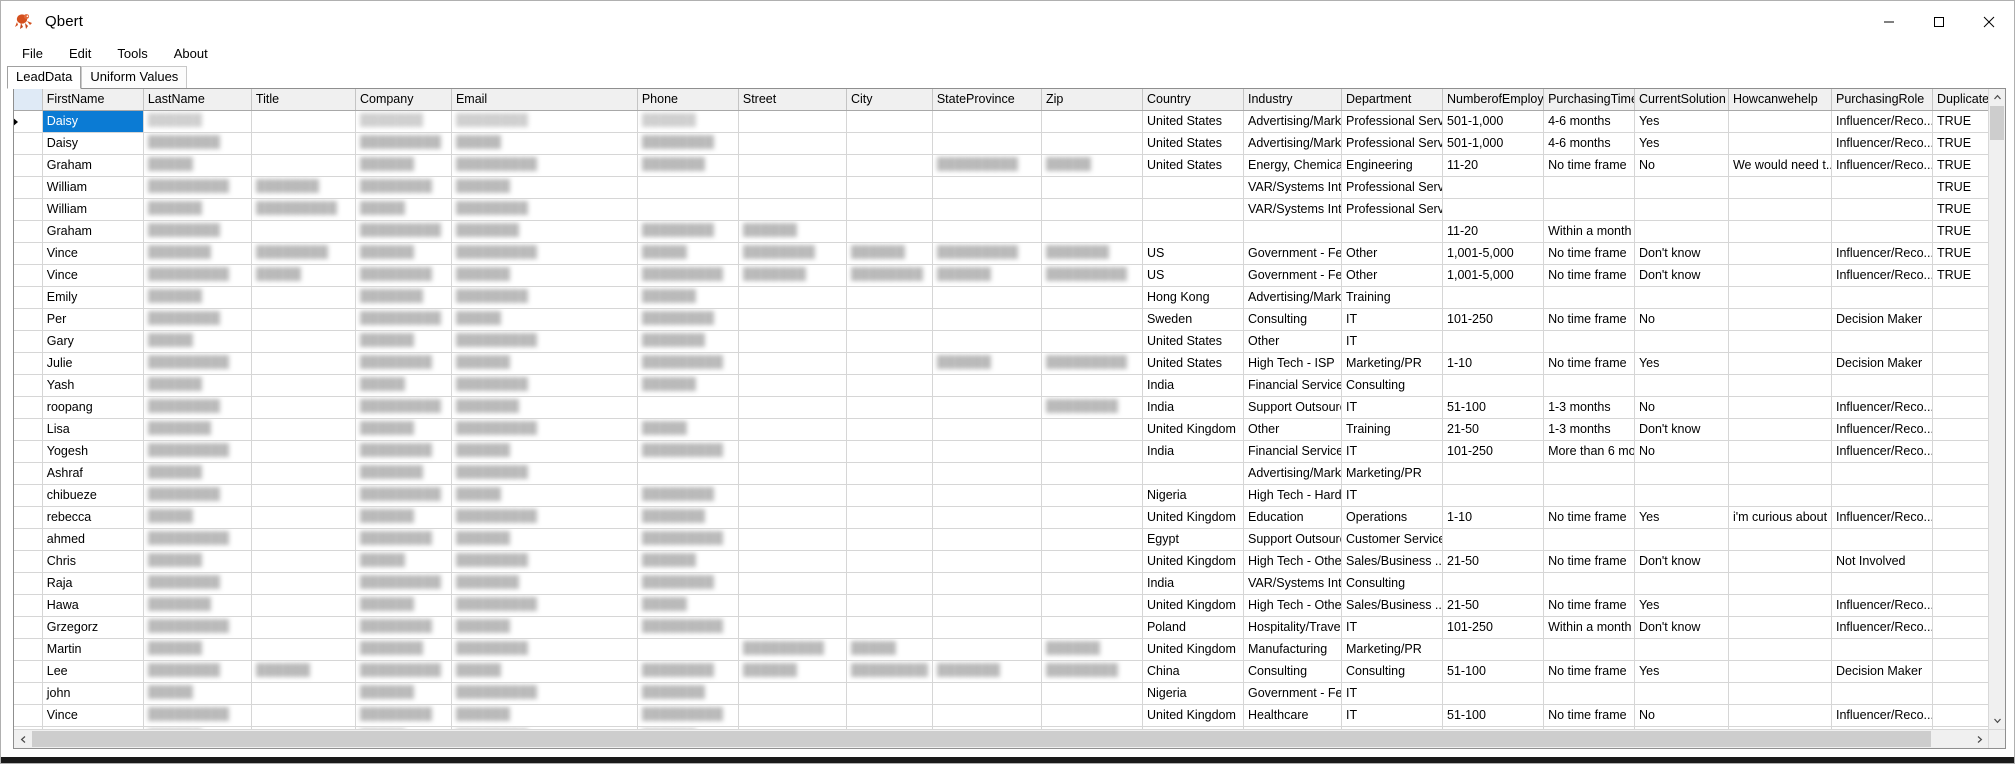 This screenshot has height=764, width=2015. What do you see at coordinates (1193, 385) in the screenshot?
I see `cell-country: India` at bounding box center [1193, 385].